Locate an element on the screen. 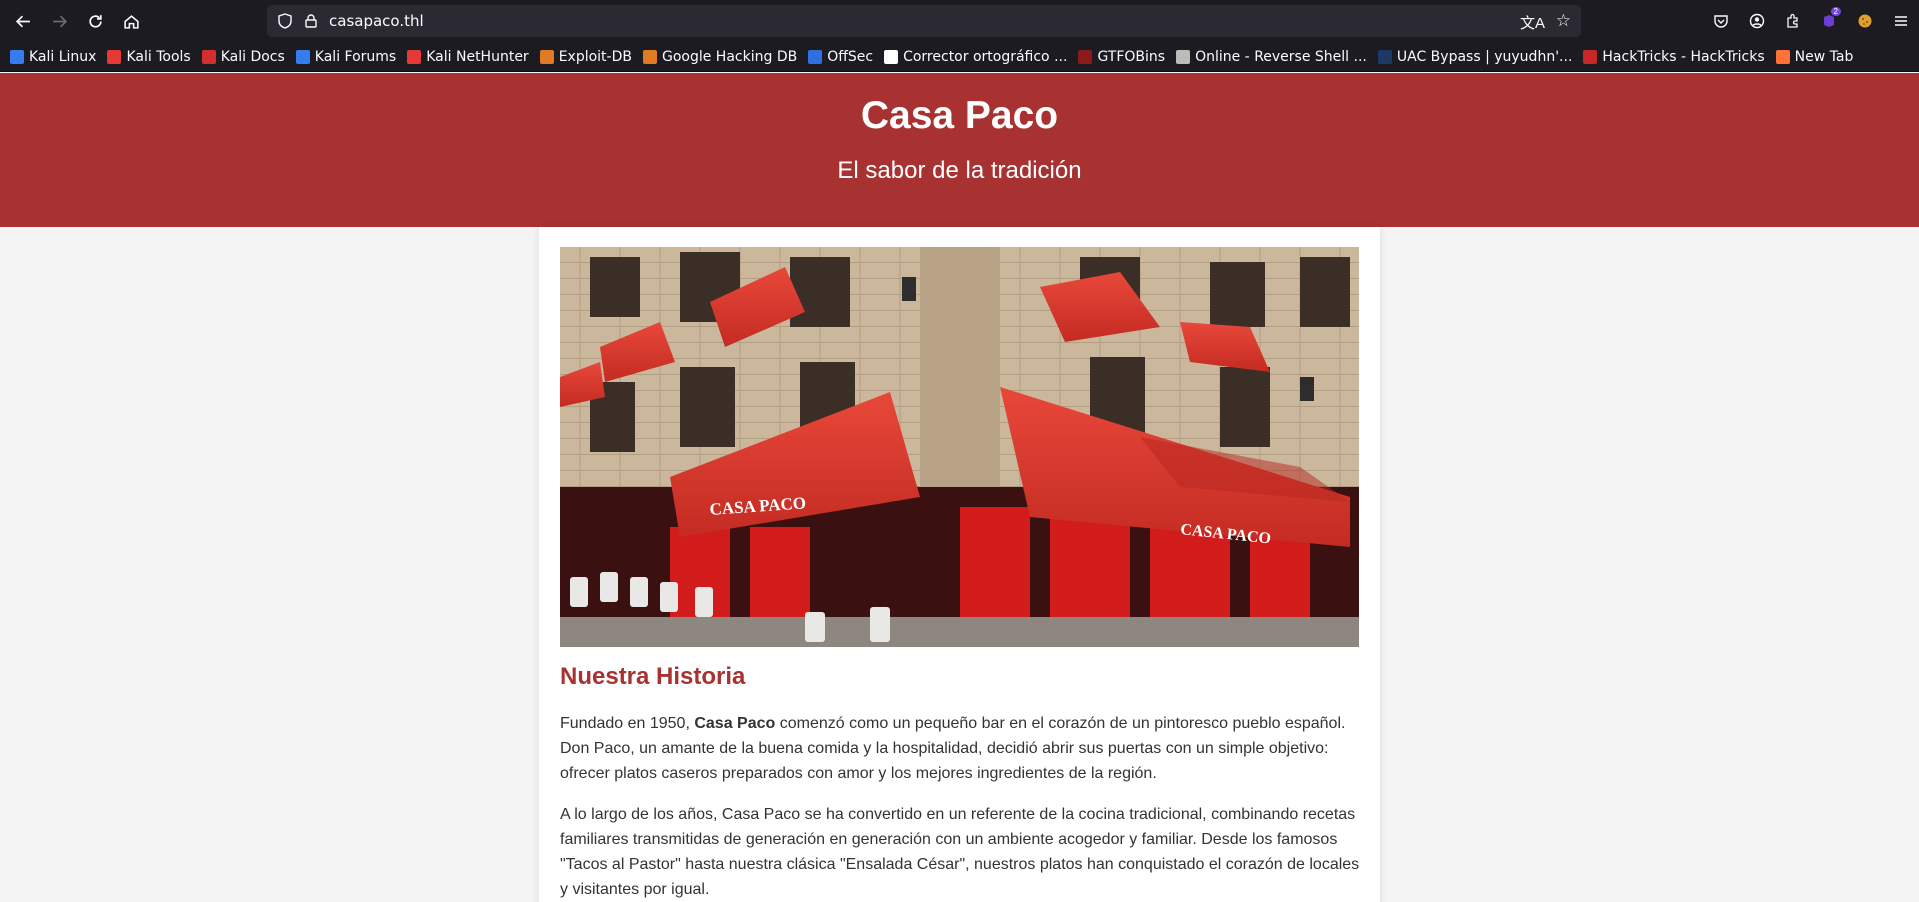 Image resolution: width=1919 pixels, height=902 pixels. bookmark-label: Exploit-DB is located at coordinates (595, 56).